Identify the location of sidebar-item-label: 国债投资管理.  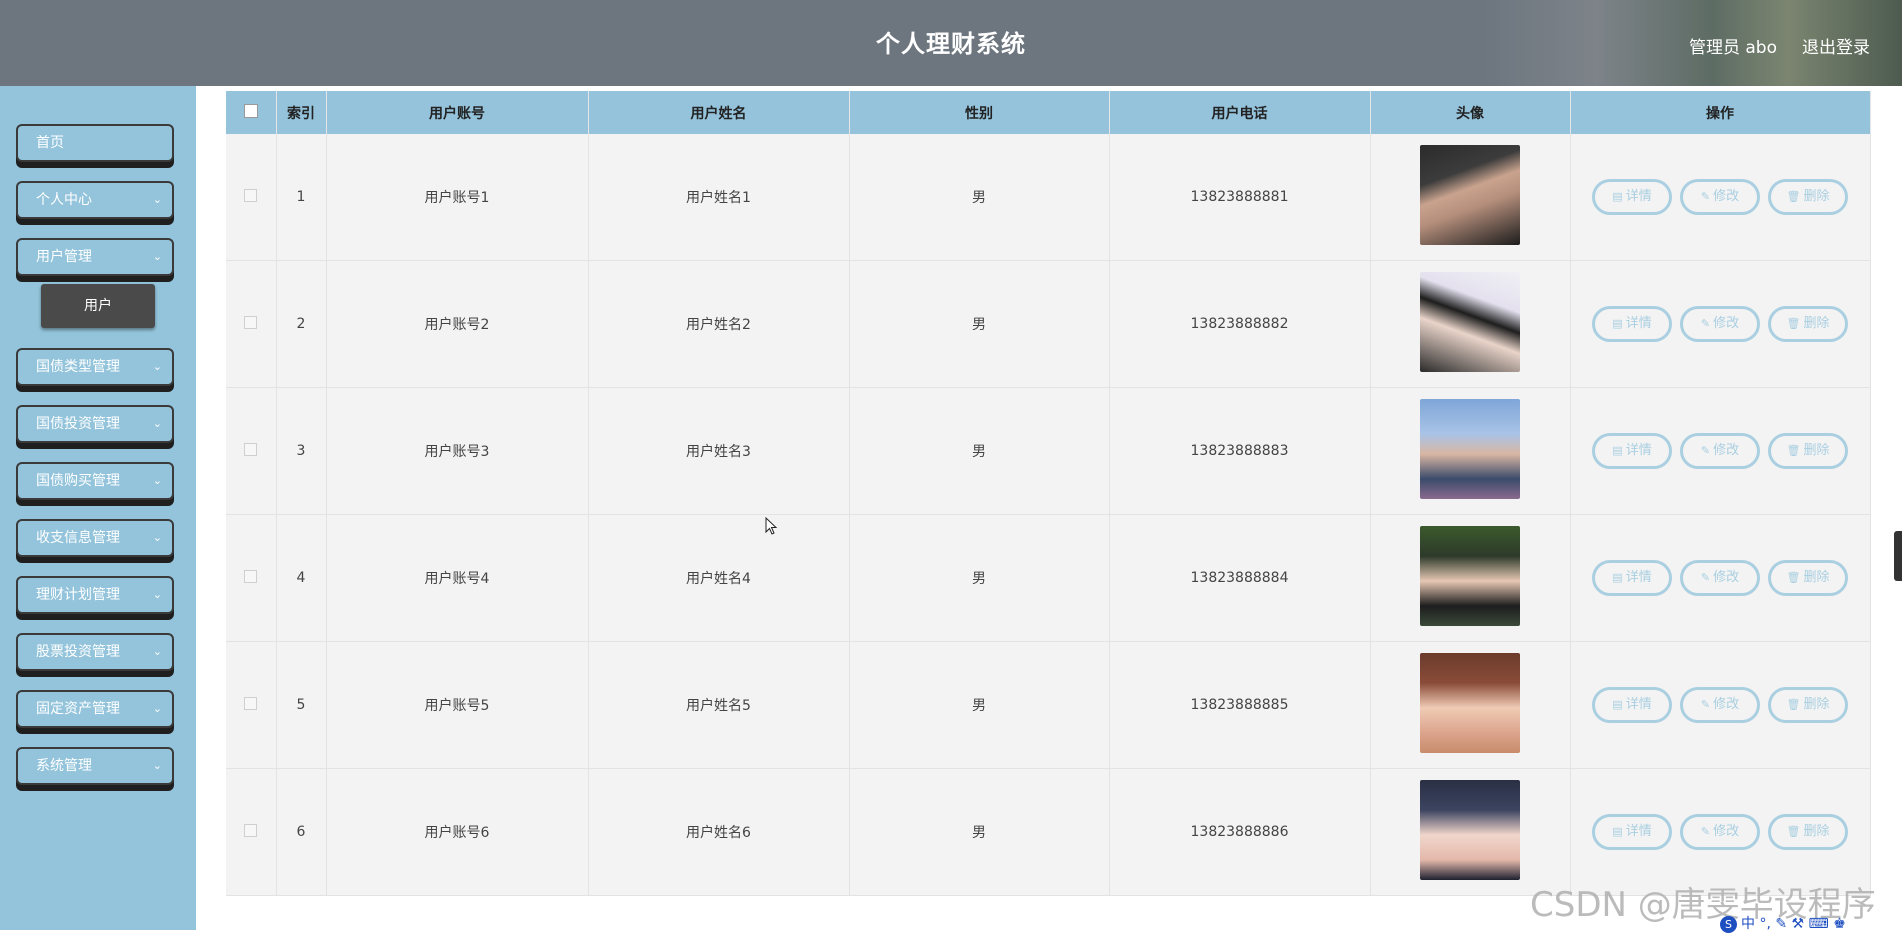
(78, 424).